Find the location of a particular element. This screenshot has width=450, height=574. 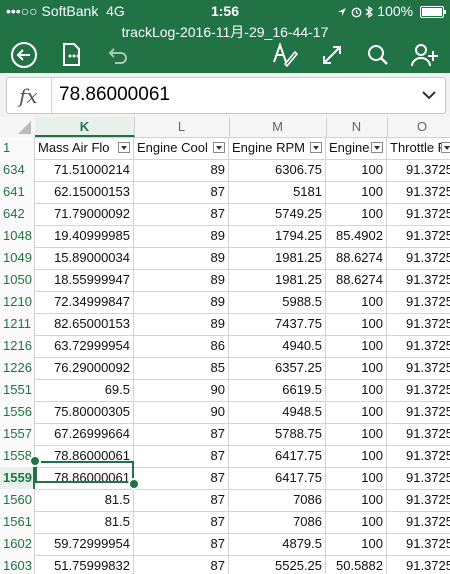

selection-handle-bottom-right is located at coordinates (134, 484).